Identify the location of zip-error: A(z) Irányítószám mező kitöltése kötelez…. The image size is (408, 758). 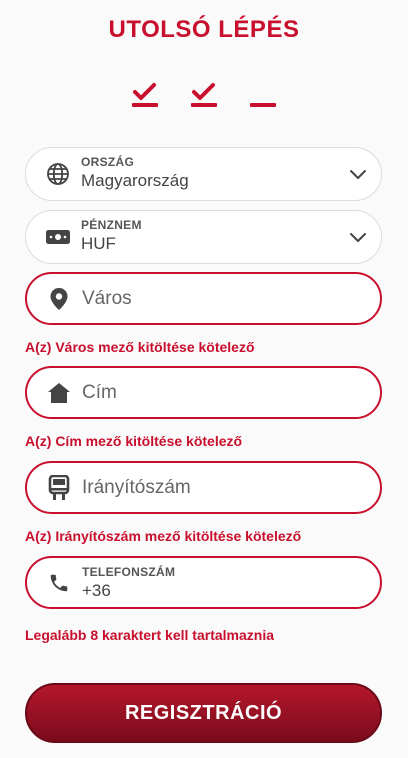
(163, 536).